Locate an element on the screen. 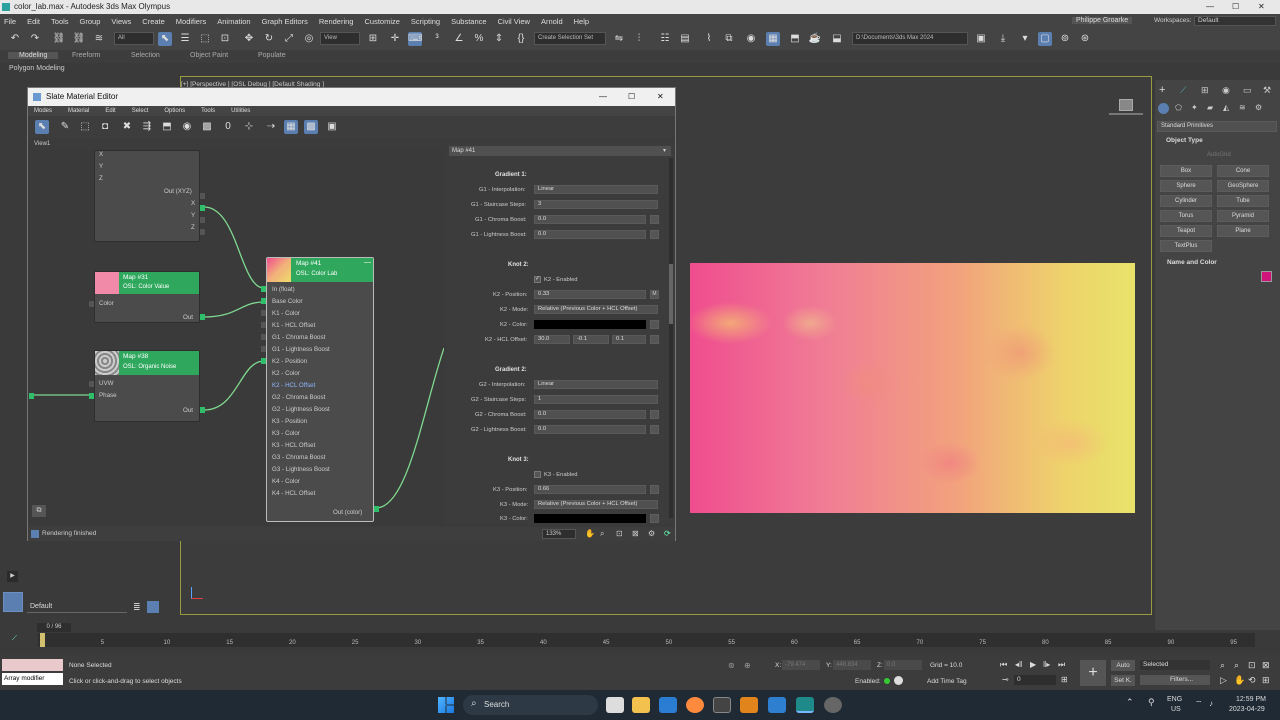  bind-spacewarp-icon: ≋ is located at coordinates (99, 39).